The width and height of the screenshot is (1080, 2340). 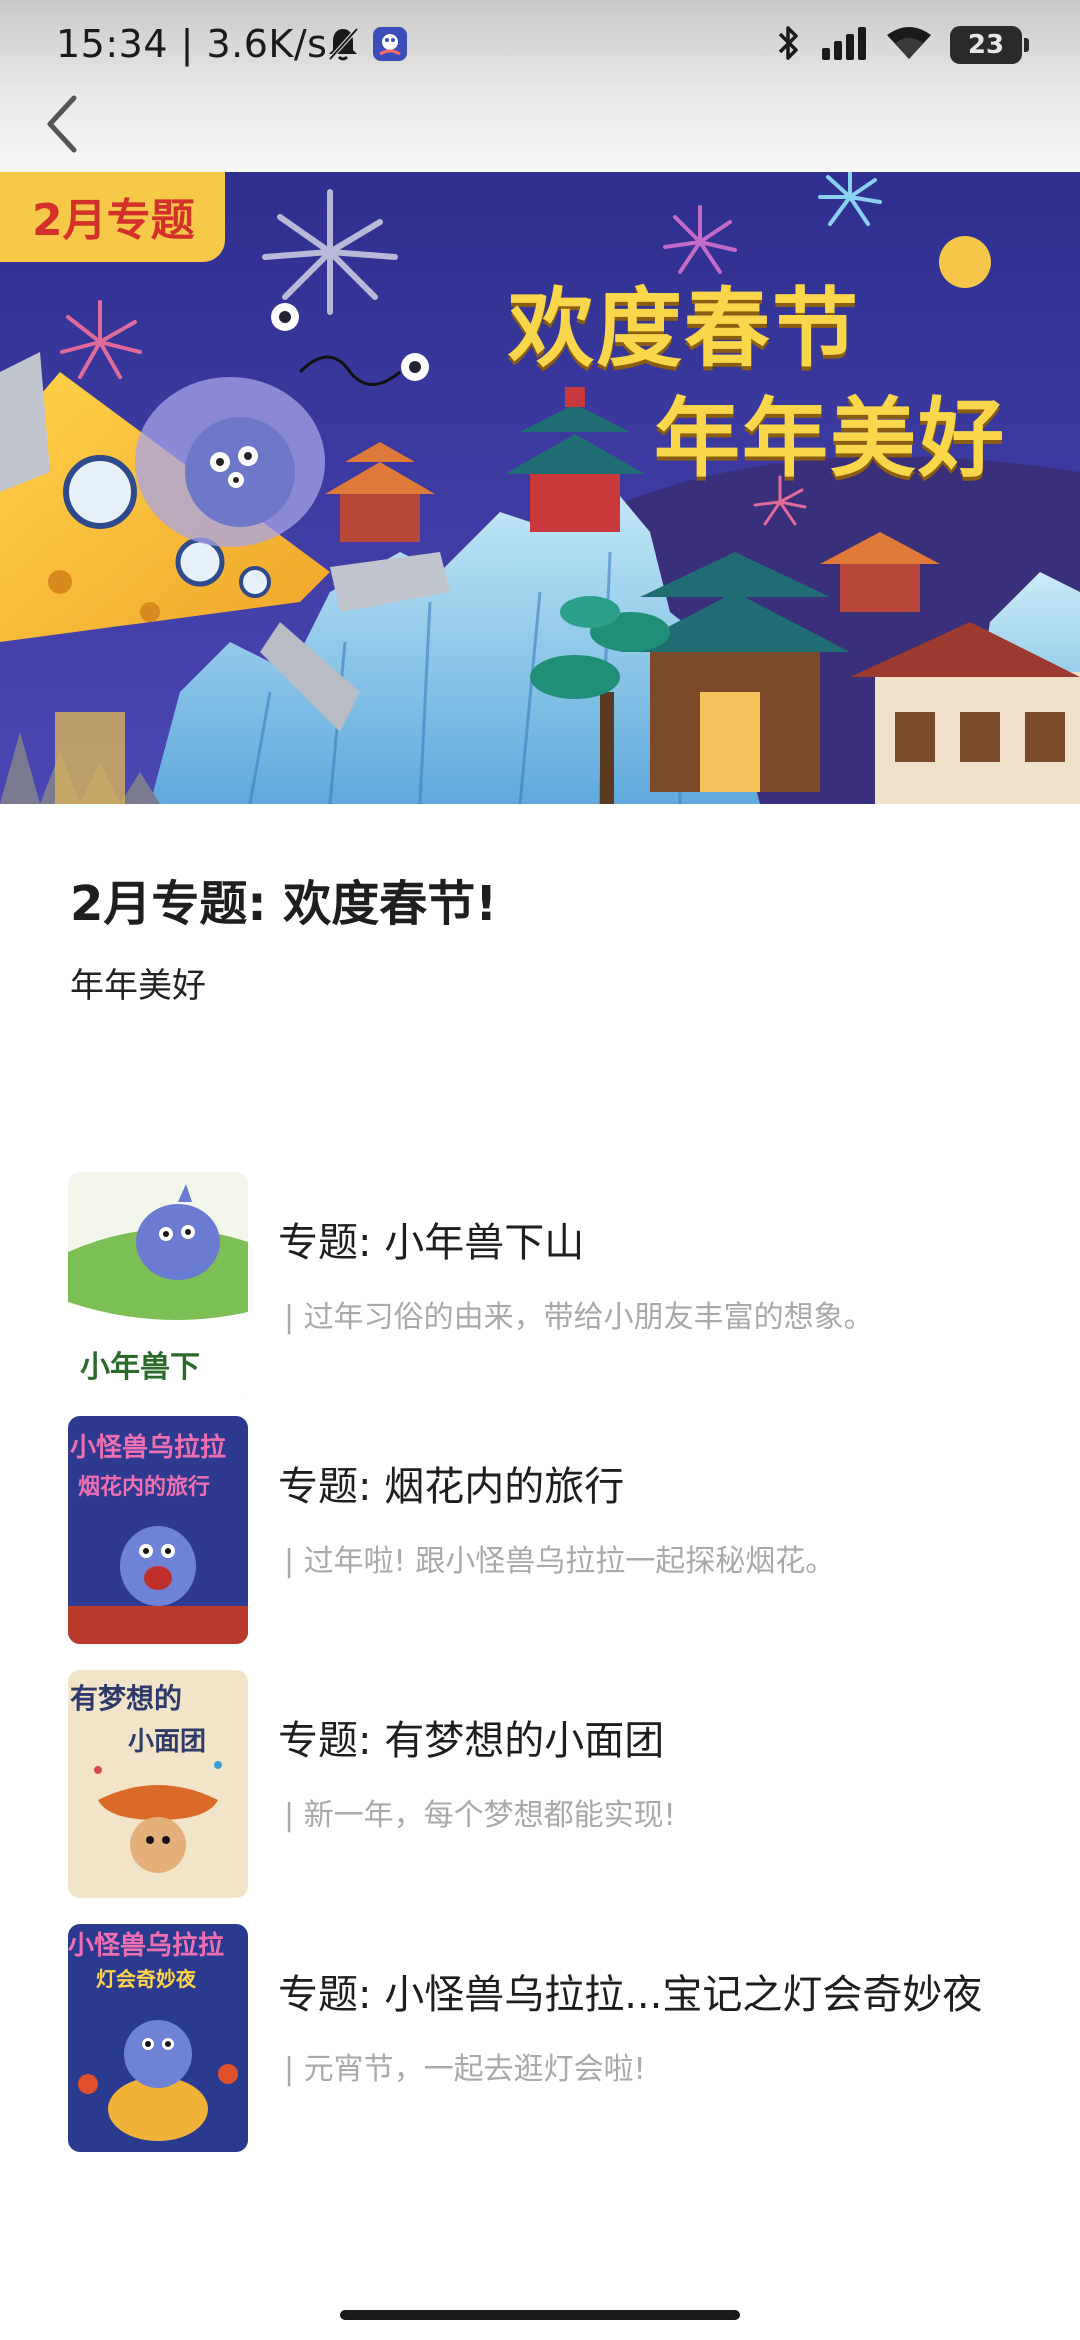 What do you see at coordinates (146, 1979) in the screenshot?
I see `thumbnail-text-2: 灯会奇妙夜` at bounding box center [146, 1979].